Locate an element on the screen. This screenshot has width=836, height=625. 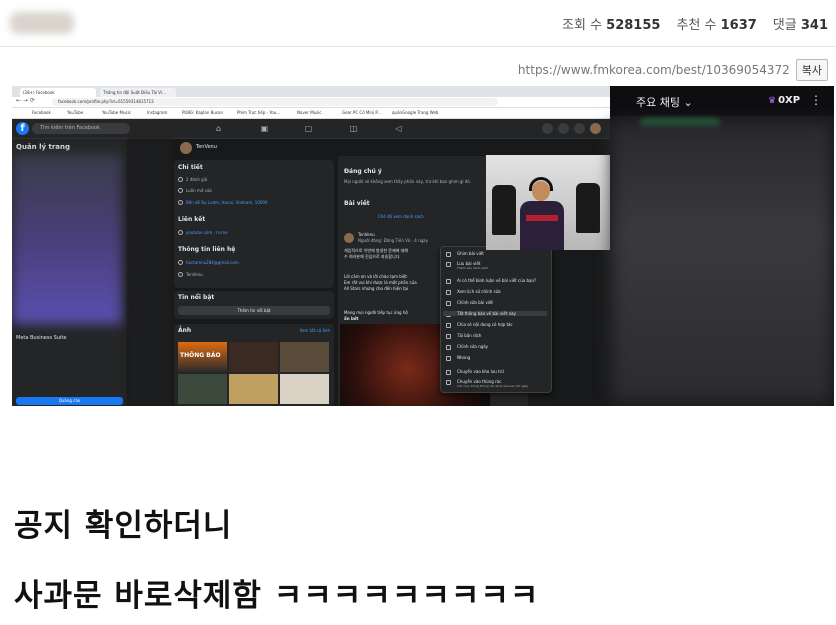
xp-counter: ♛ 0XP is located at coordinates (784, 100).